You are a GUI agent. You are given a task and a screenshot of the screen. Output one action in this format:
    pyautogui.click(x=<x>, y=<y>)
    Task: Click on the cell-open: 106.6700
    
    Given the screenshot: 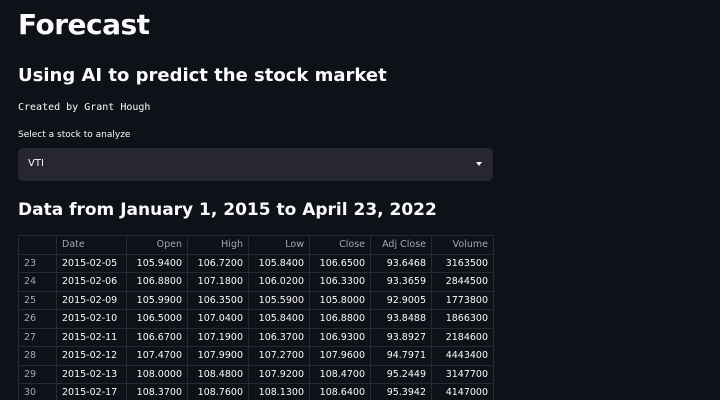 What is the action you would take?
    pyautogui.click(x=157, y=337)
    